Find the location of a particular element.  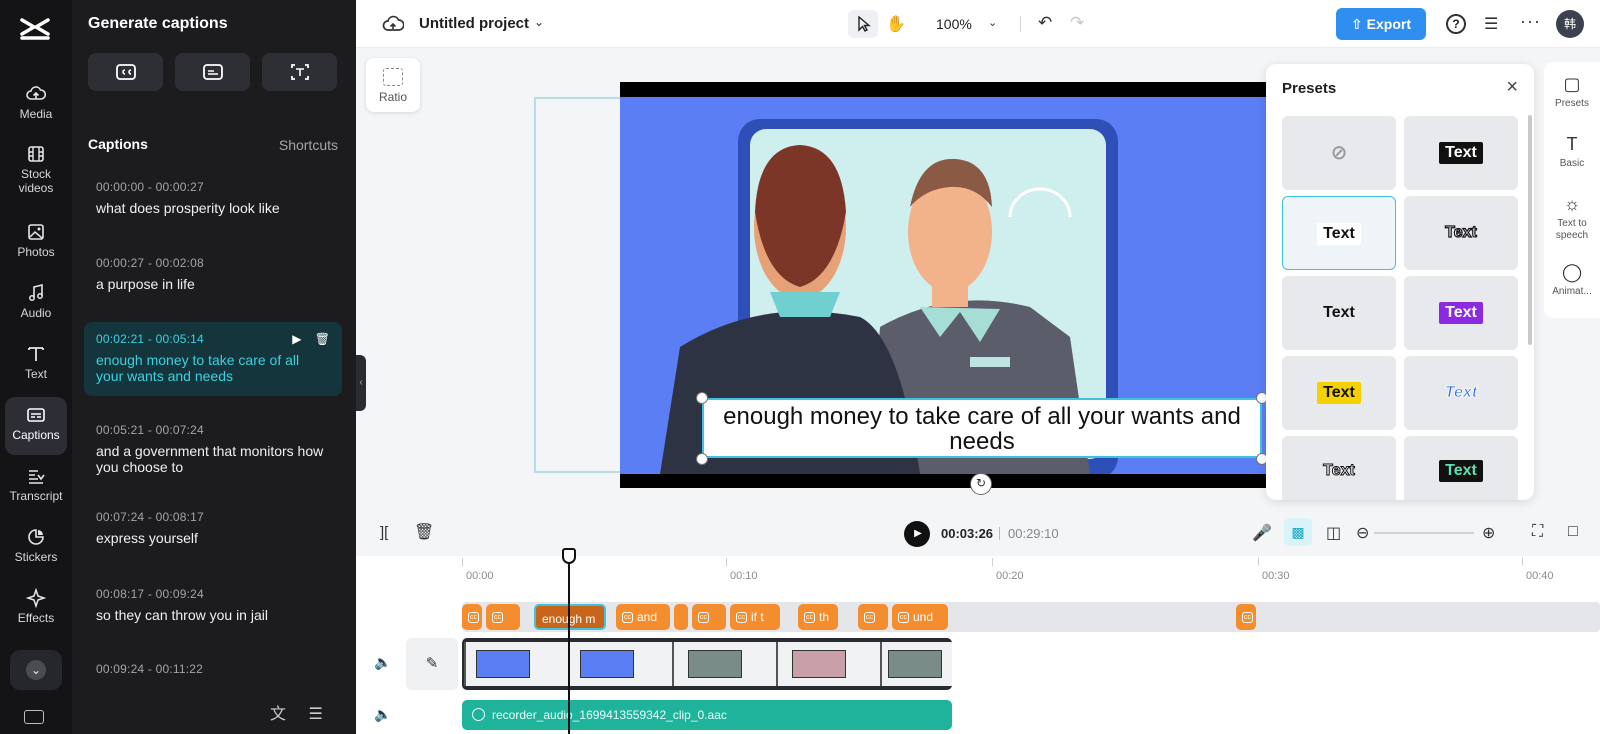

project-name: Untitled project is located at coordinates (474, 23).